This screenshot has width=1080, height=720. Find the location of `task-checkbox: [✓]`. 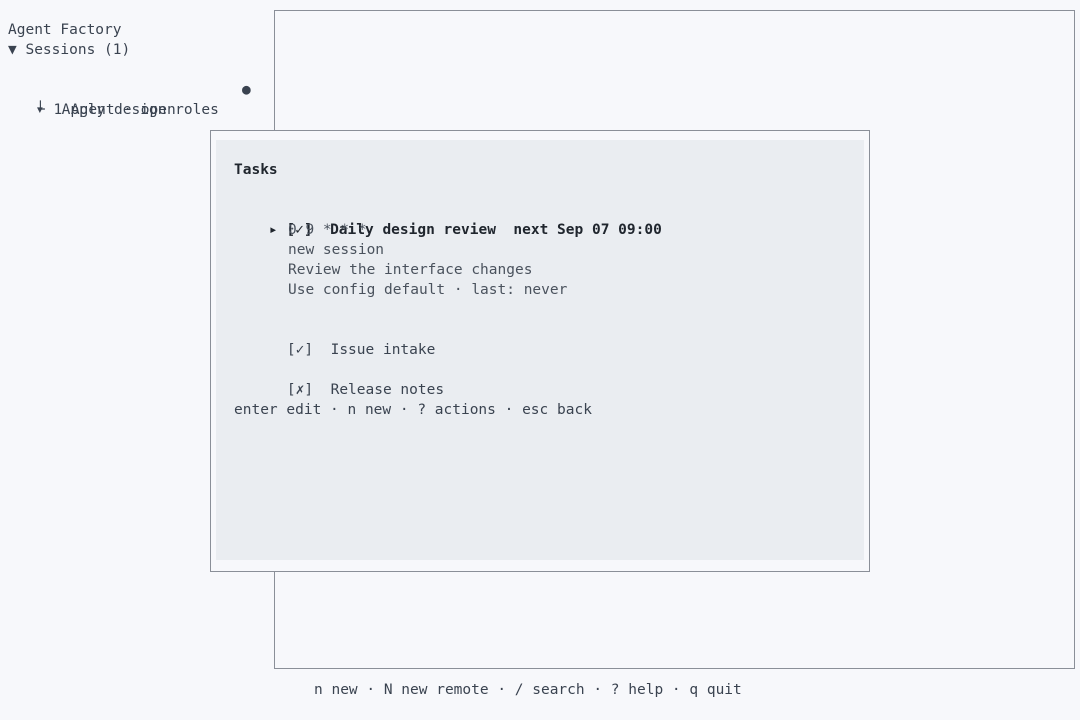

task-checkbox: [✓] is located at coordinates (300, 350).